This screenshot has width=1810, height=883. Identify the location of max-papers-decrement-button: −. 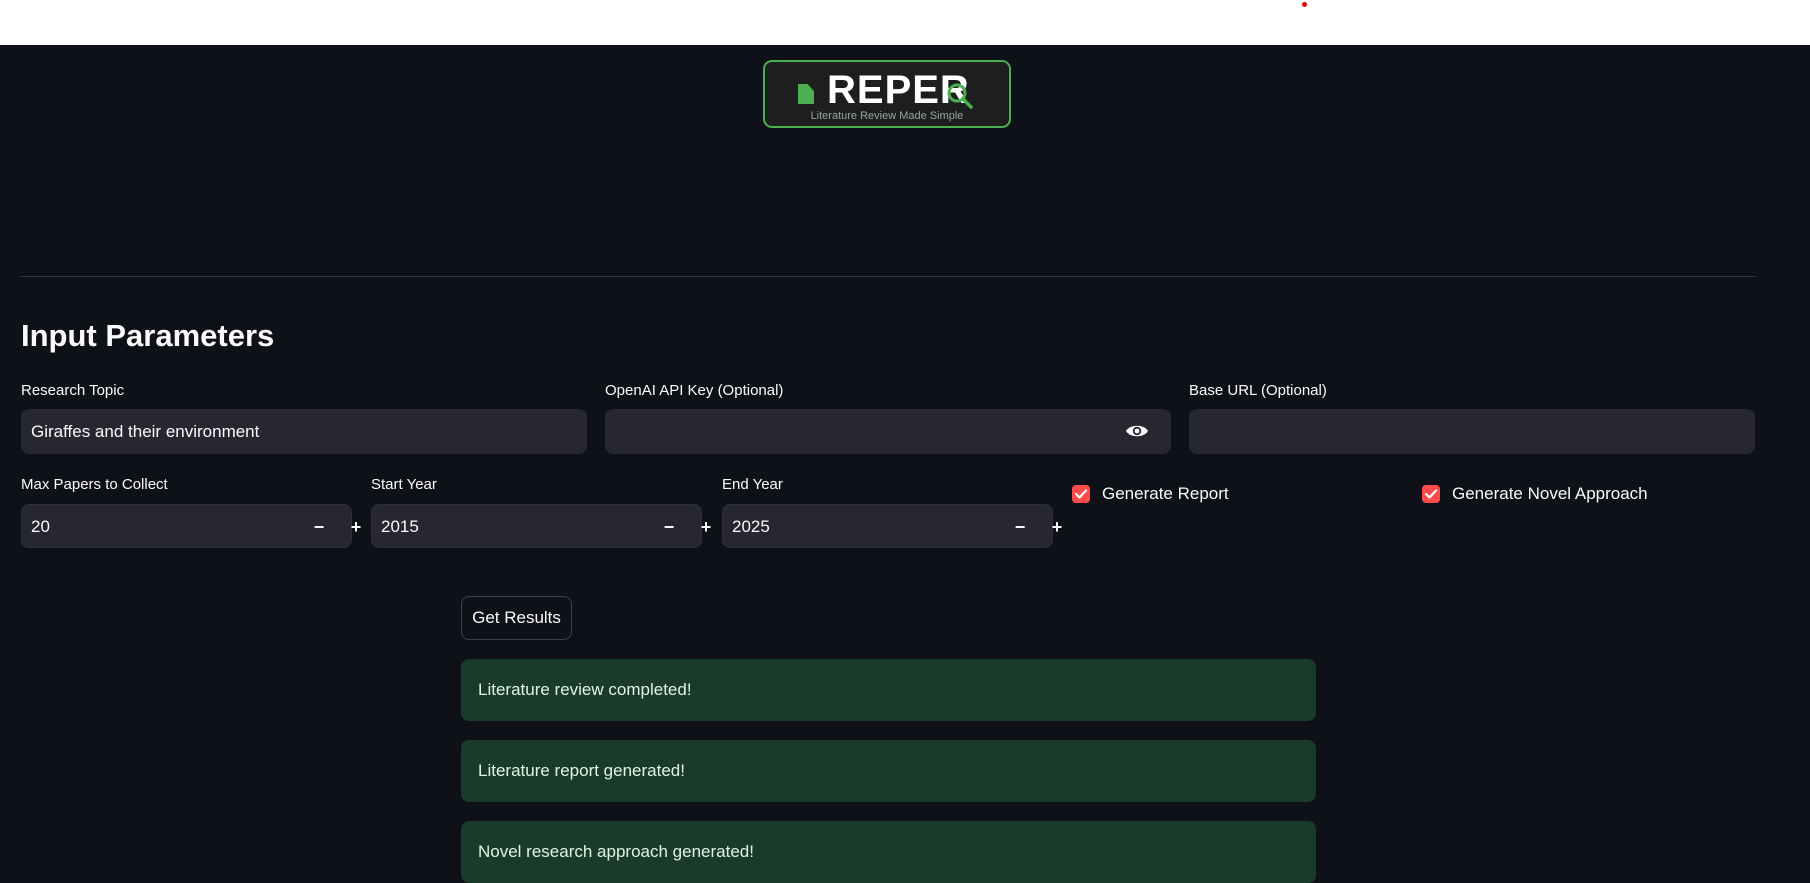
(319, 527).